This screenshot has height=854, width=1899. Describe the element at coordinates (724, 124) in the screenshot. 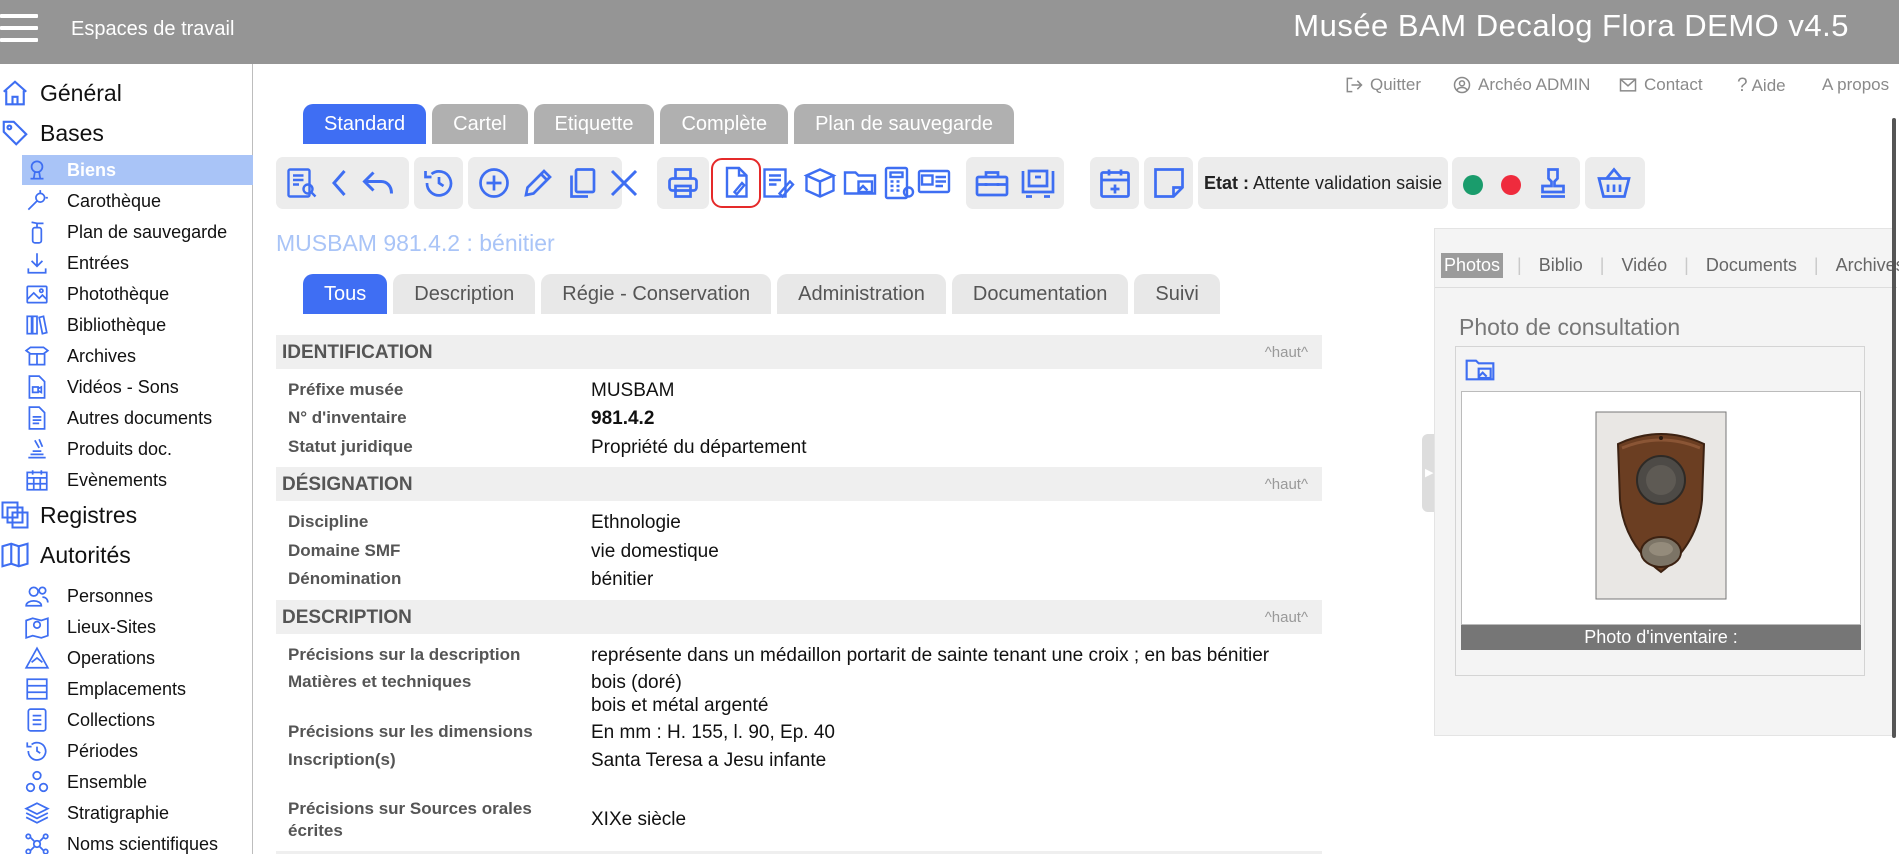

I see `tab-complete: Complète` at that location.